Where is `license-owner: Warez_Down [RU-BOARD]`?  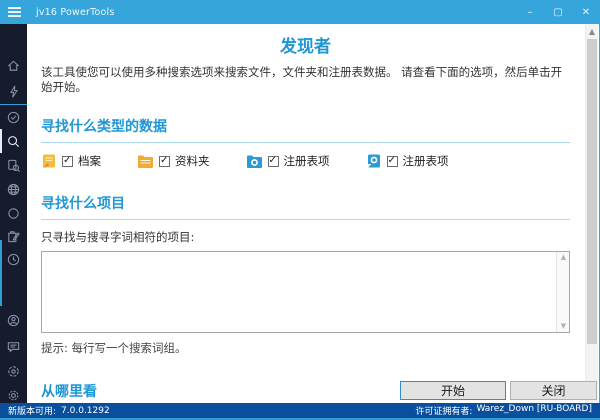 license-owner: Warez_Down [RU-BOARD] is located at coordinates (534, 409).